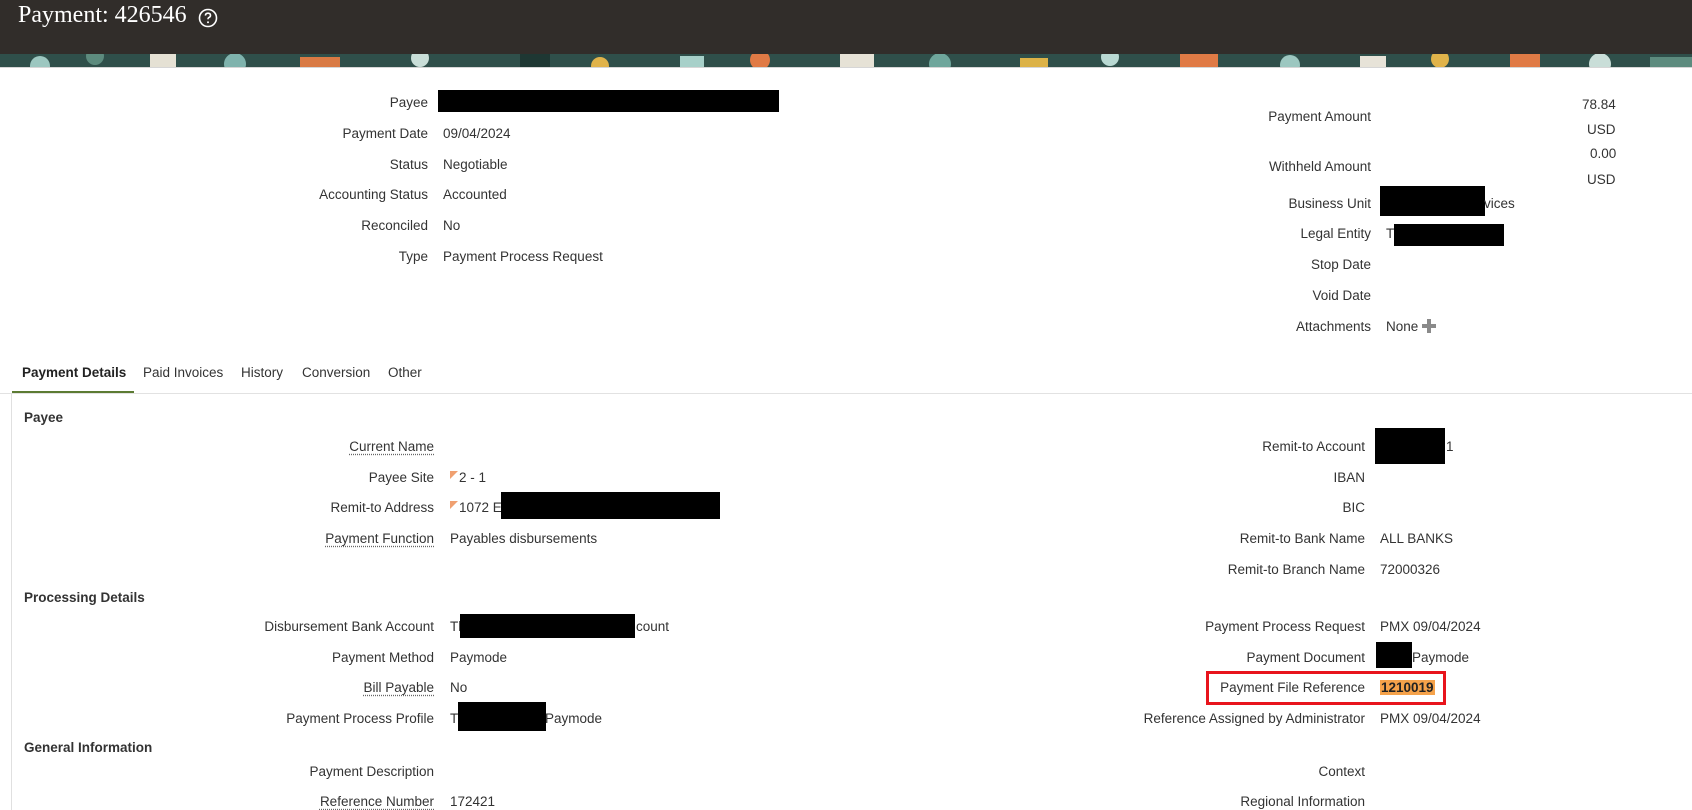 This screenshot has height=810, width=1692. I want to click on redacted-disbursement-account, so click(547, 626).